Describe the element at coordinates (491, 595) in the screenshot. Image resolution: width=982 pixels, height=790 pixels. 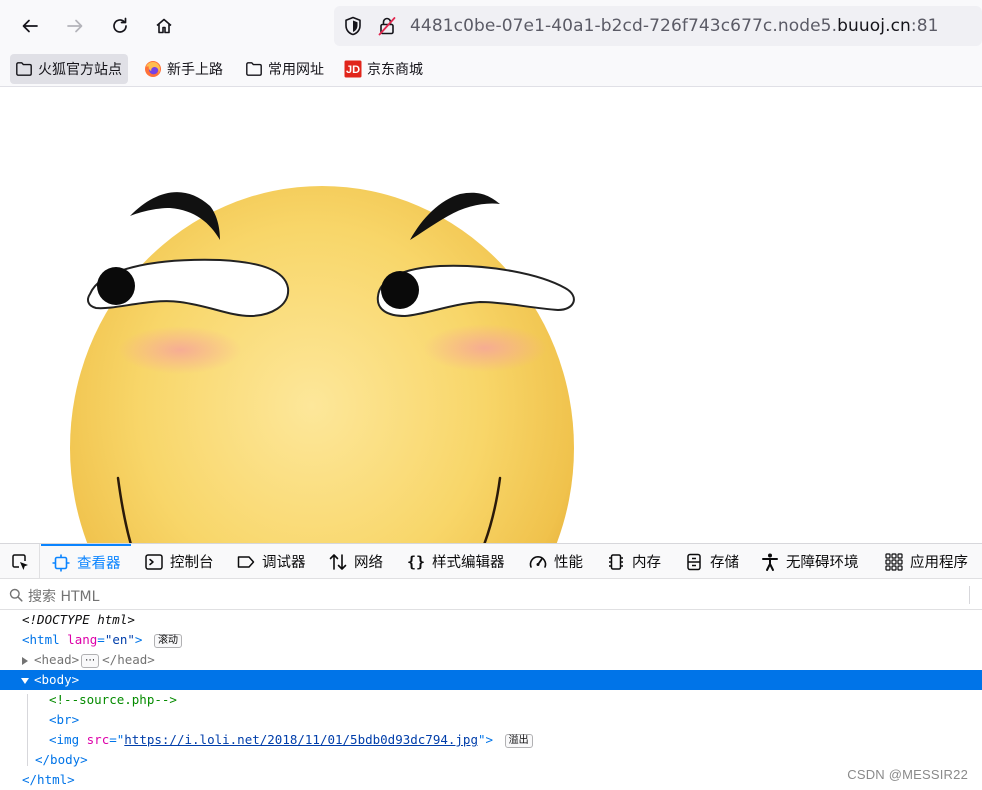
I see `html-search-bar: 搜索 HTML` at that location.